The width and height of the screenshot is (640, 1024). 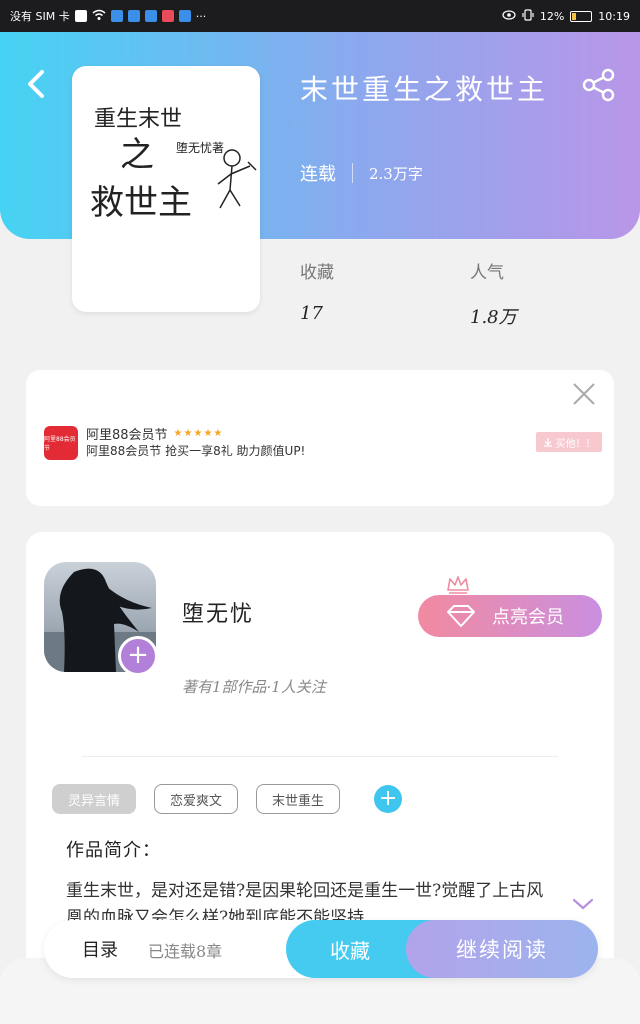 I want to click on carrier-text: 没有 SIM 卡, so click(x=40, y=16).